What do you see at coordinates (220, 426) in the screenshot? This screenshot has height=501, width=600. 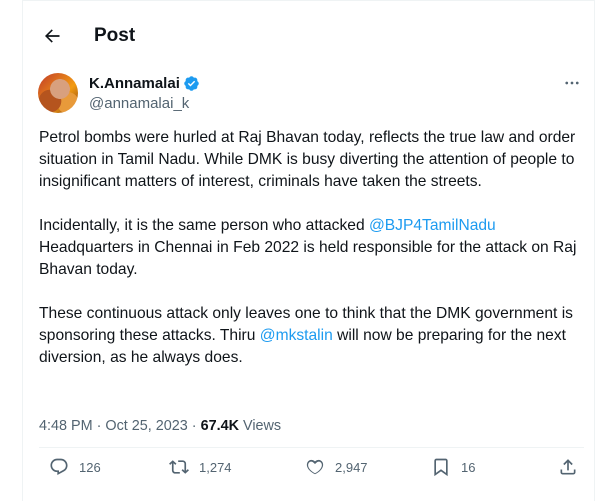 I see `views-count: 67.4K` at bounding box center [220, 426].